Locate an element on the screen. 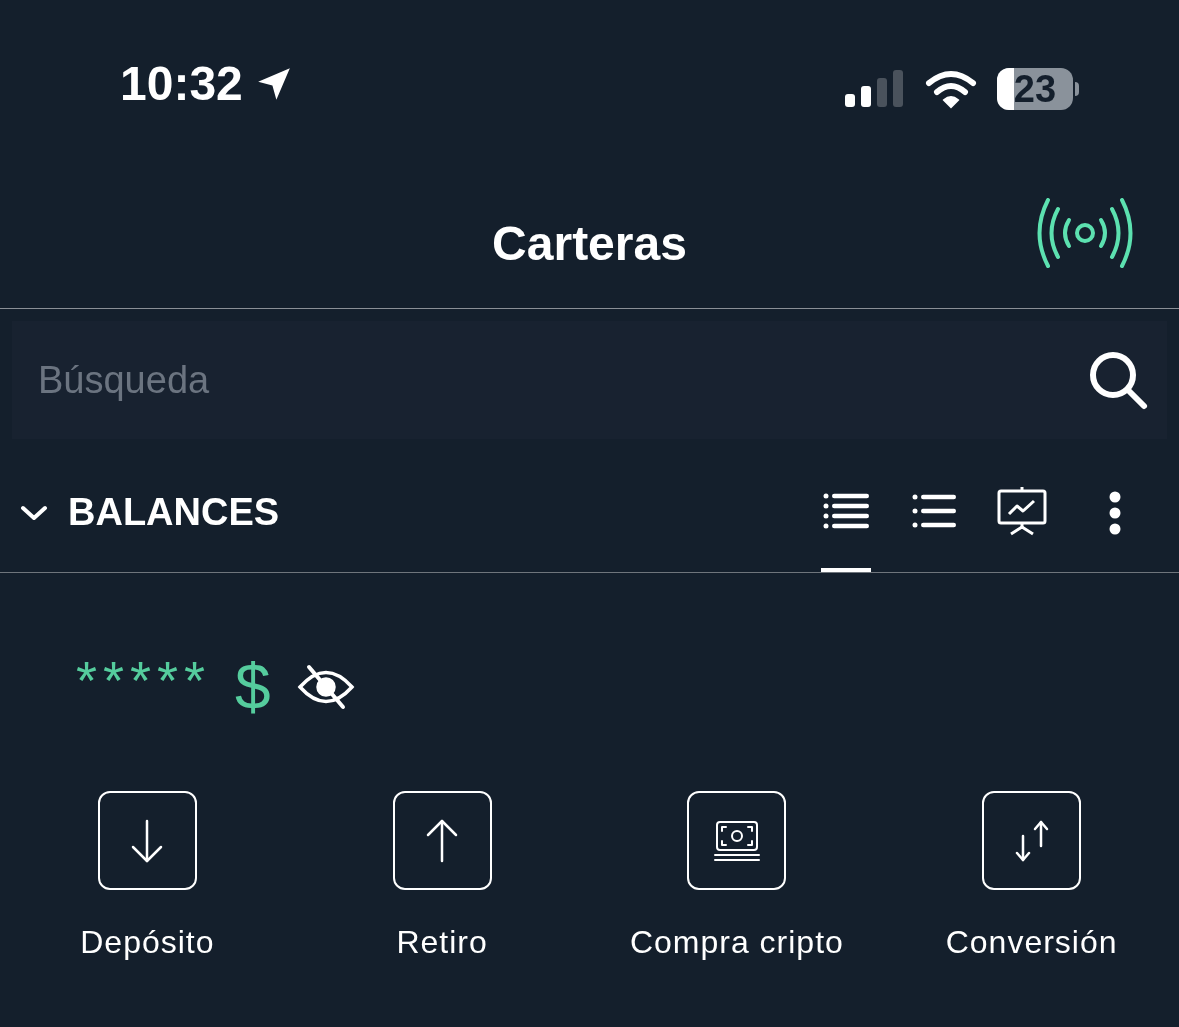 This screenshot has height=1027, width=1179. action-label: Depósito is located at coordinates (147, 942).